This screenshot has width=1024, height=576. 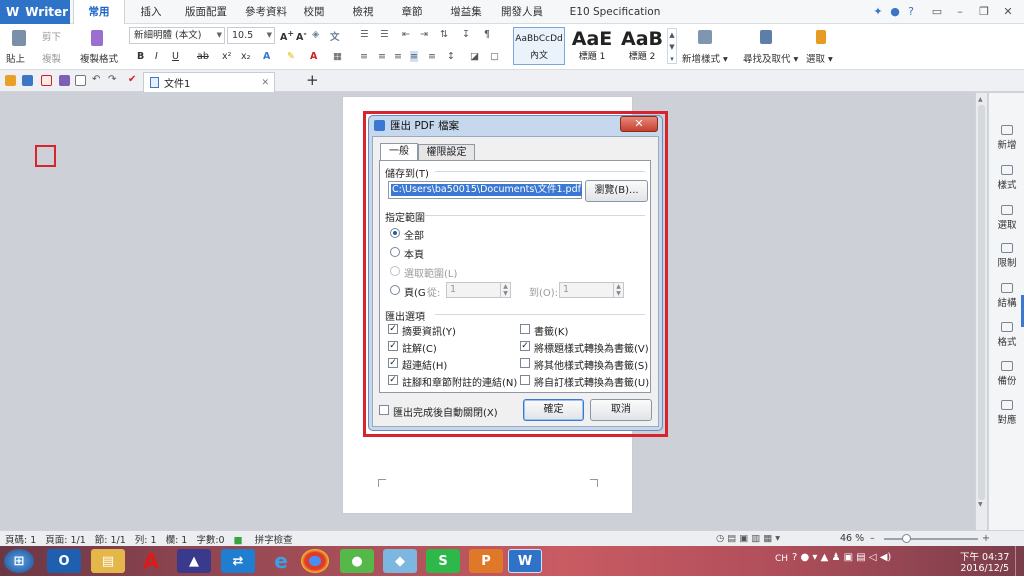 I want to click on font-size-select: 10.5 ▼, so click(x=251, y=35).